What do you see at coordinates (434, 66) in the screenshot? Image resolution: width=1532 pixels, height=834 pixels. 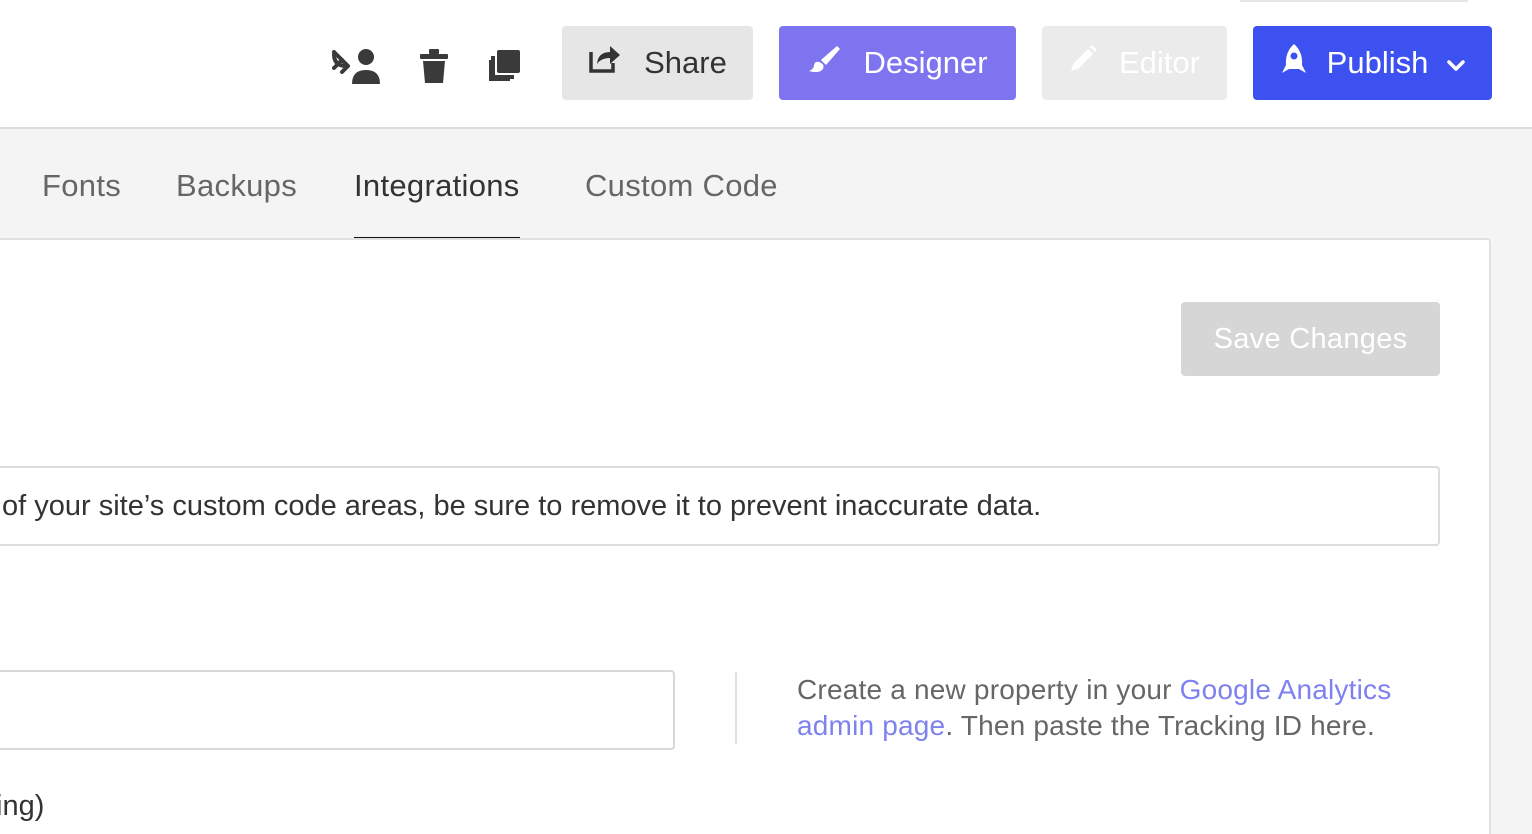 I see `trash-icon` at bounding box center [434, 66].